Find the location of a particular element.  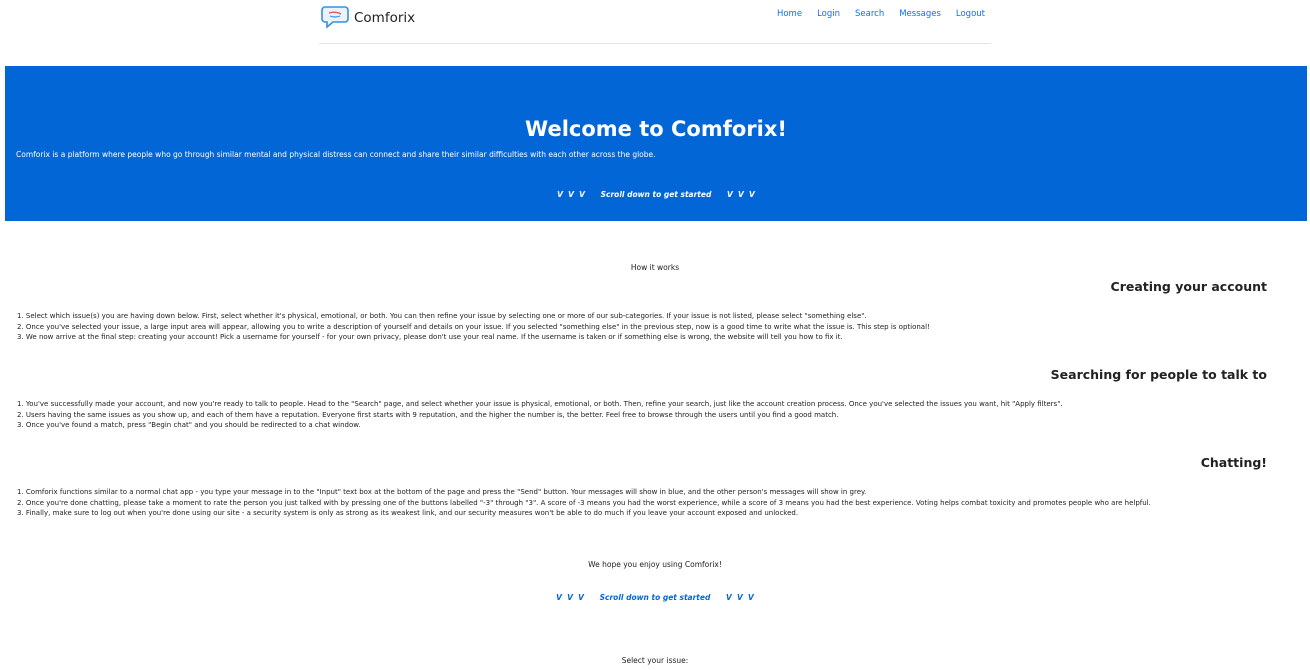

section-title-searching: Searching for people to talk to is located at coordinates (1158, 374).